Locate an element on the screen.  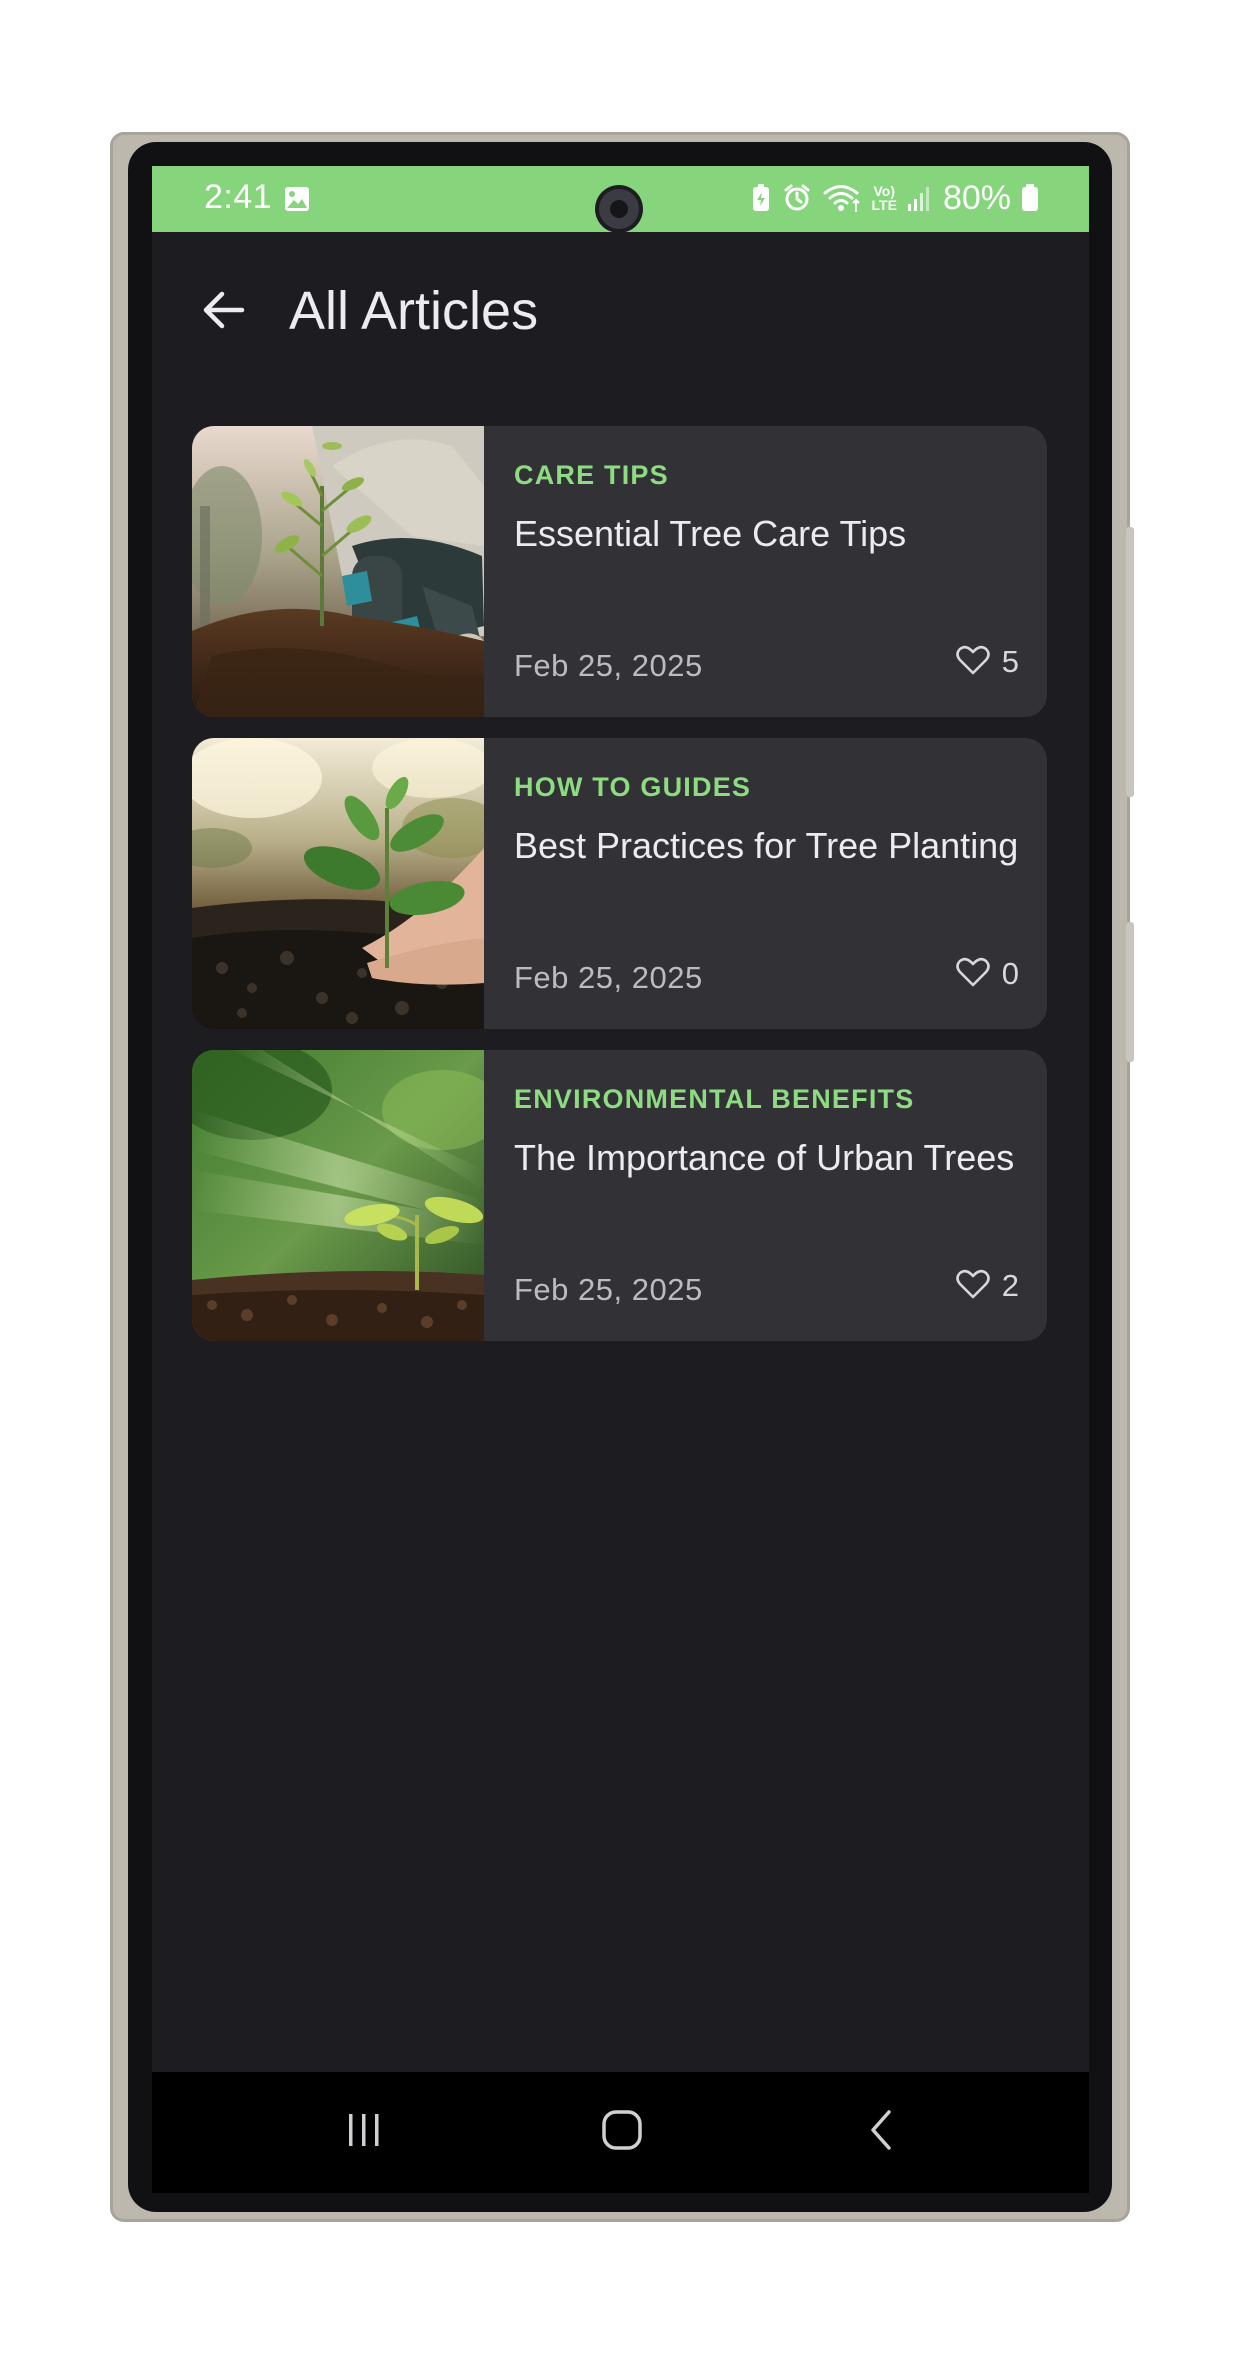
battery-percent: 80% is located at coordinates (976, 197).